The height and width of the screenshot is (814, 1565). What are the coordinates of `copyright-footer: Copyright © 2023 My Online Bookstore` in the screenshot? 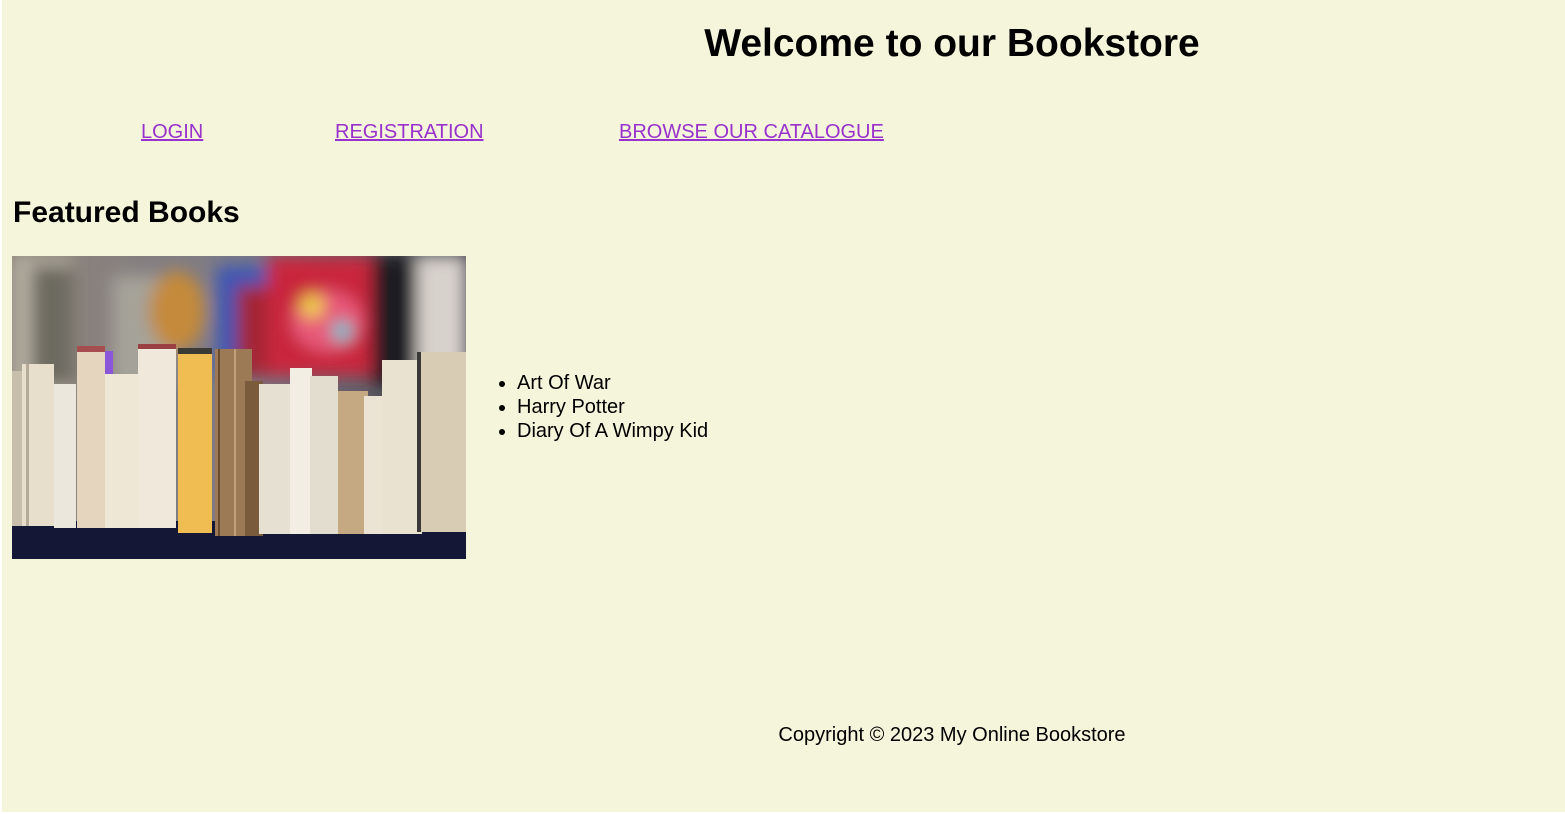 It's located at (952, 735).